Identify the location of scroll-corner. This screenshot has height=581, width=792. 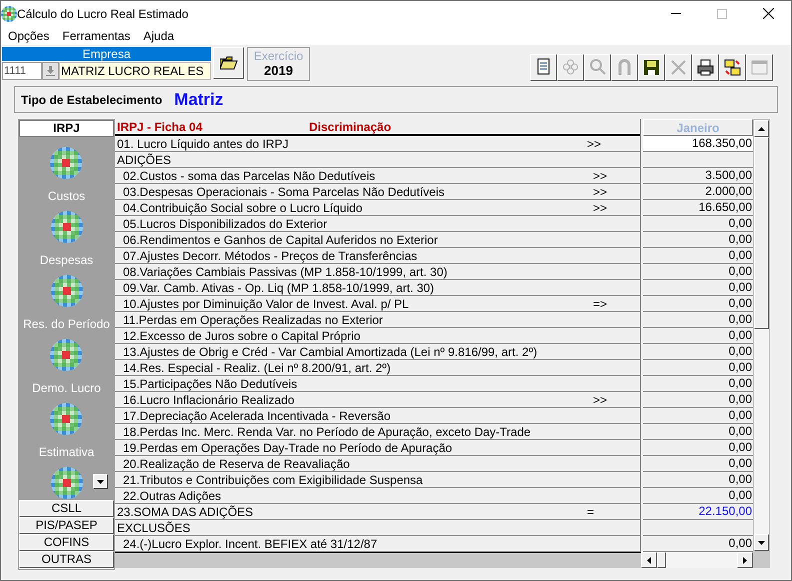
(761, 560).